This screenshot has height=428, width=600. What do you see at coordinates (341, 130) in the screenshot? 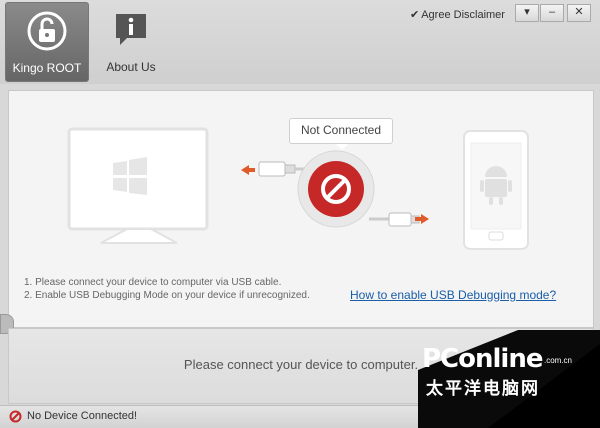
I see `connection-status: Not Connected` at bounding box center [341, 130].